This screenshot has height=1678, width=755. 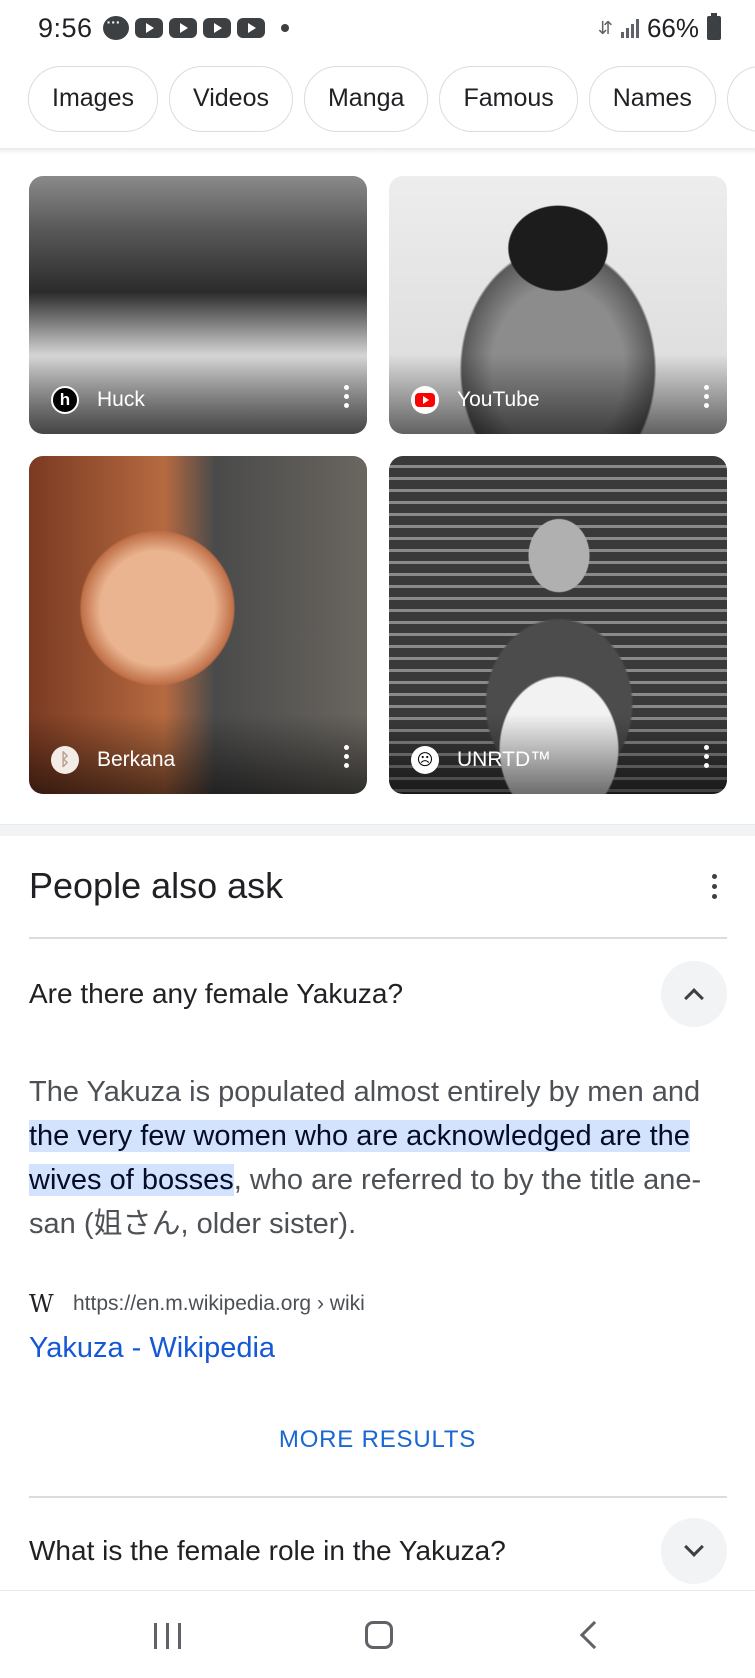 What do you see at coordinates (121, 399) in the screenshot?
I see `card-source-label: Huck` at bounding box center [121, 399].